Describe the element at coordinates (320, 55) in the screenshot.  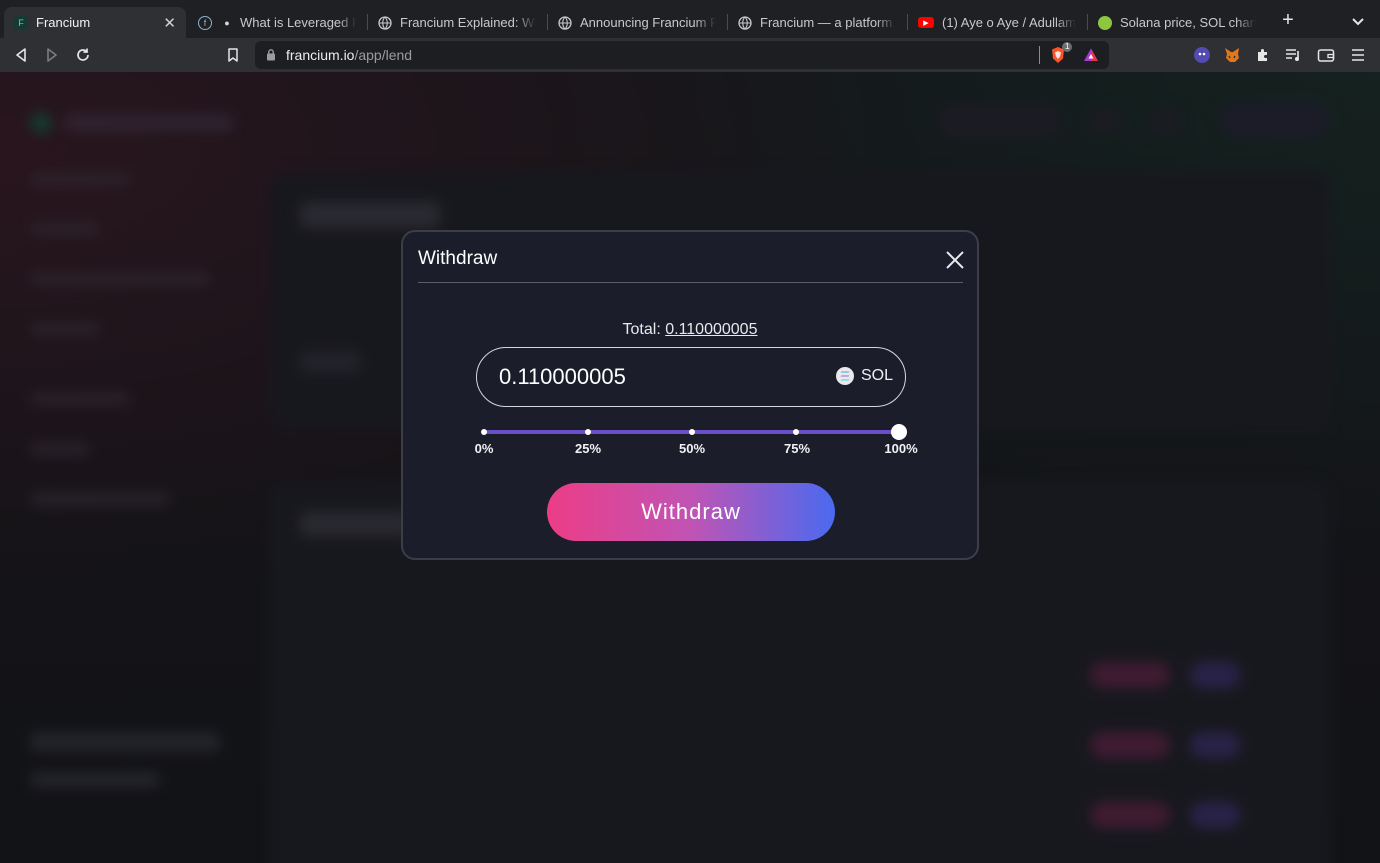
I see `url-host: francium.io` at that location.